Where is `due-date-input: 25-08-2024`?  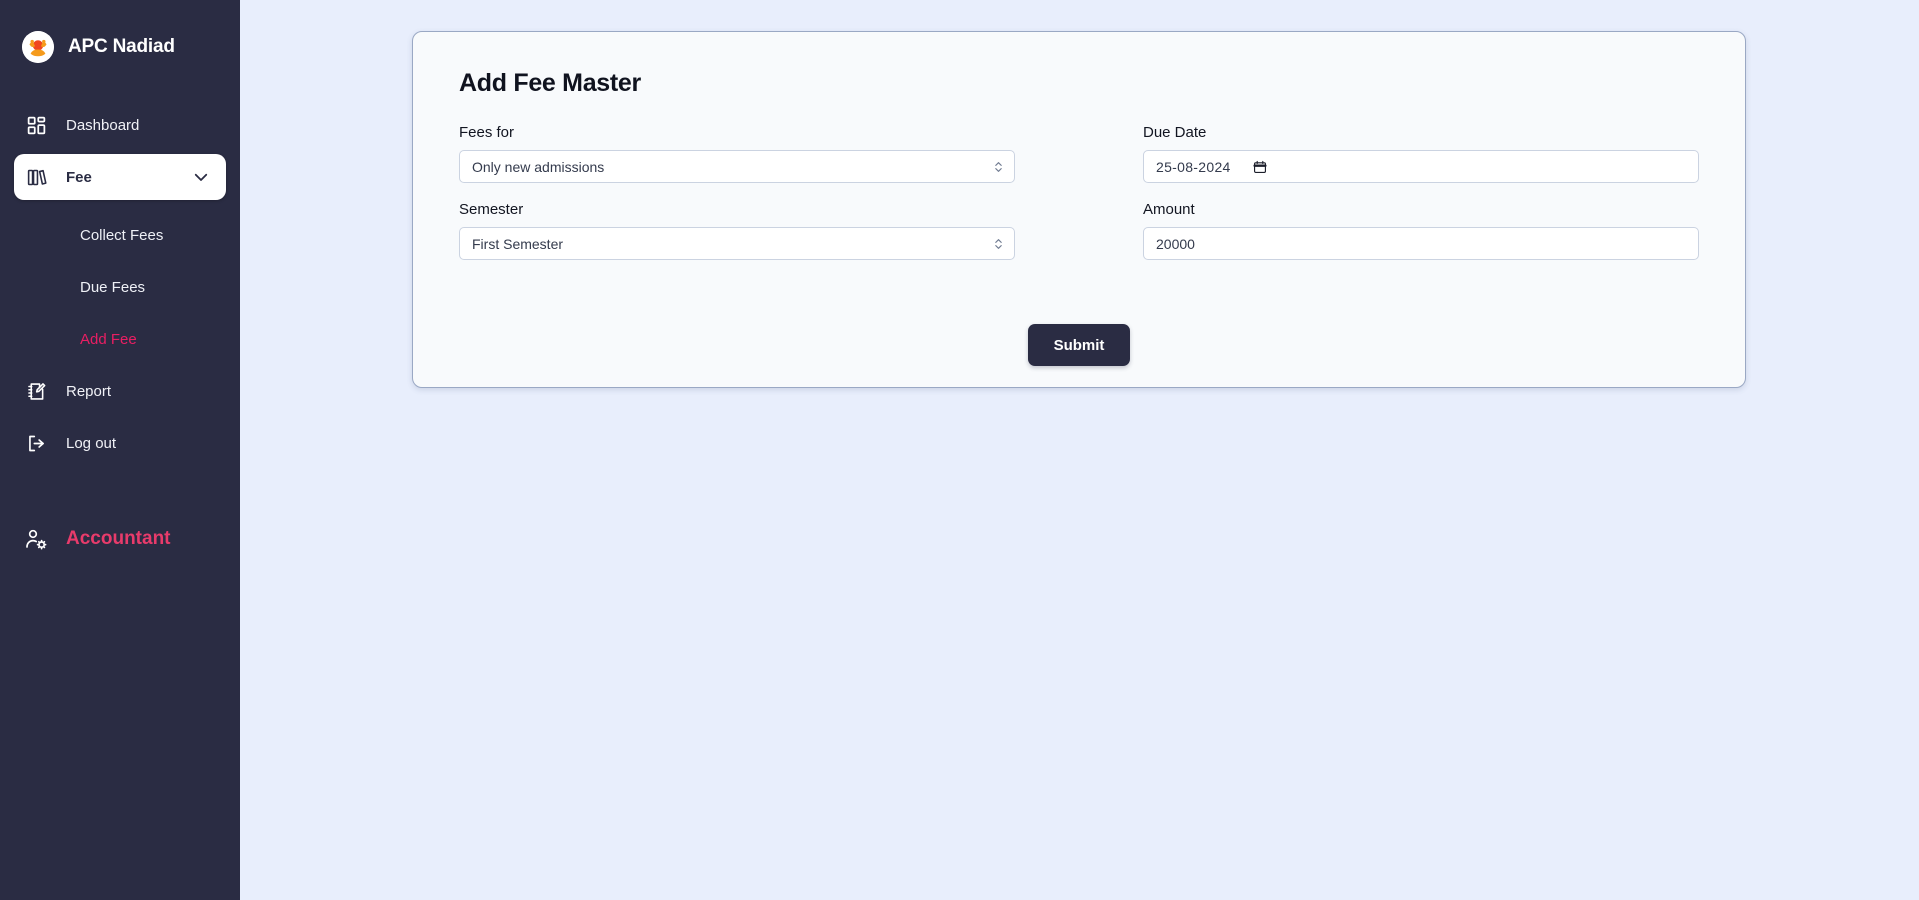 due-date-input: 25-08-2024 is located at coordinates (1421, 166).